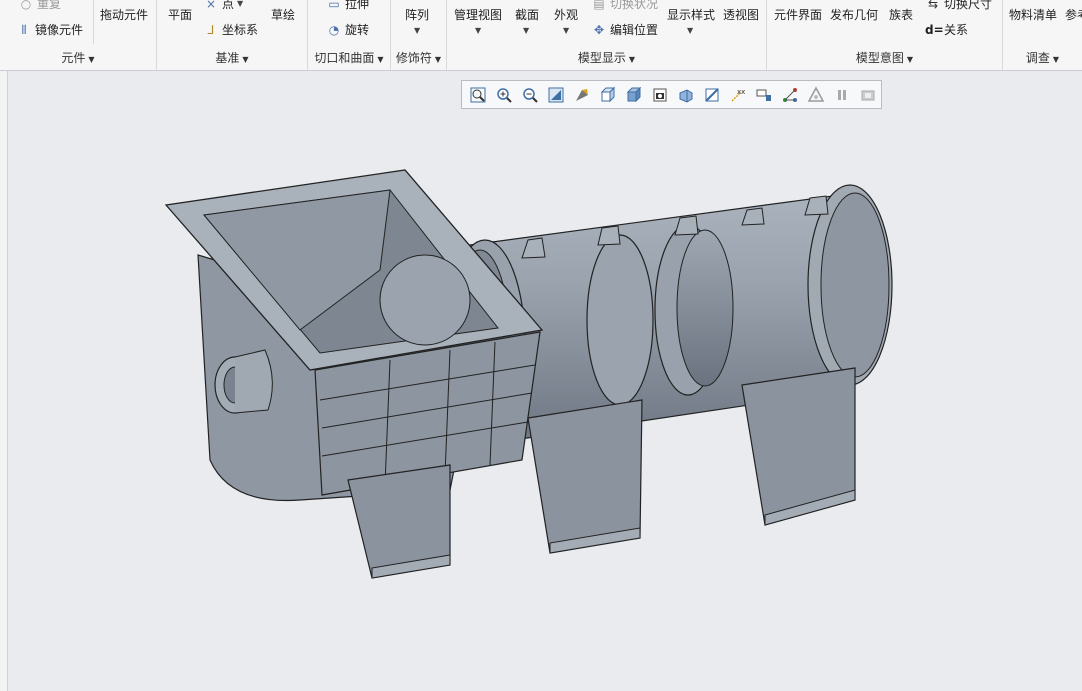  I want to click on section-label: 截面, so click(527, 15).